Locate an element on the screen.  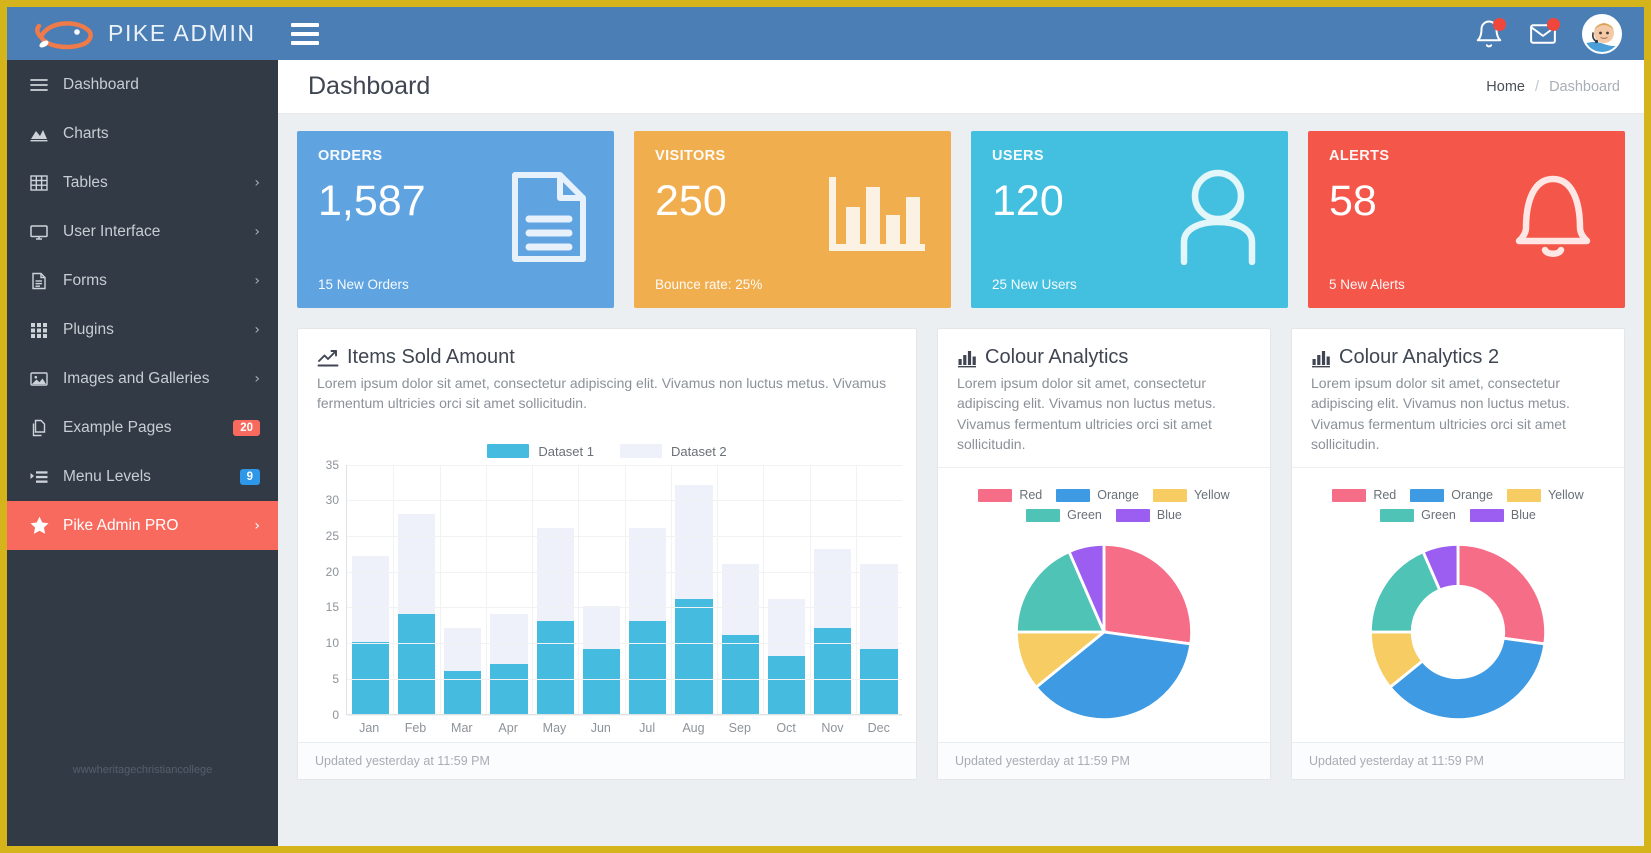
y-axis-tick: 25 is located at coordinates (332, 536).